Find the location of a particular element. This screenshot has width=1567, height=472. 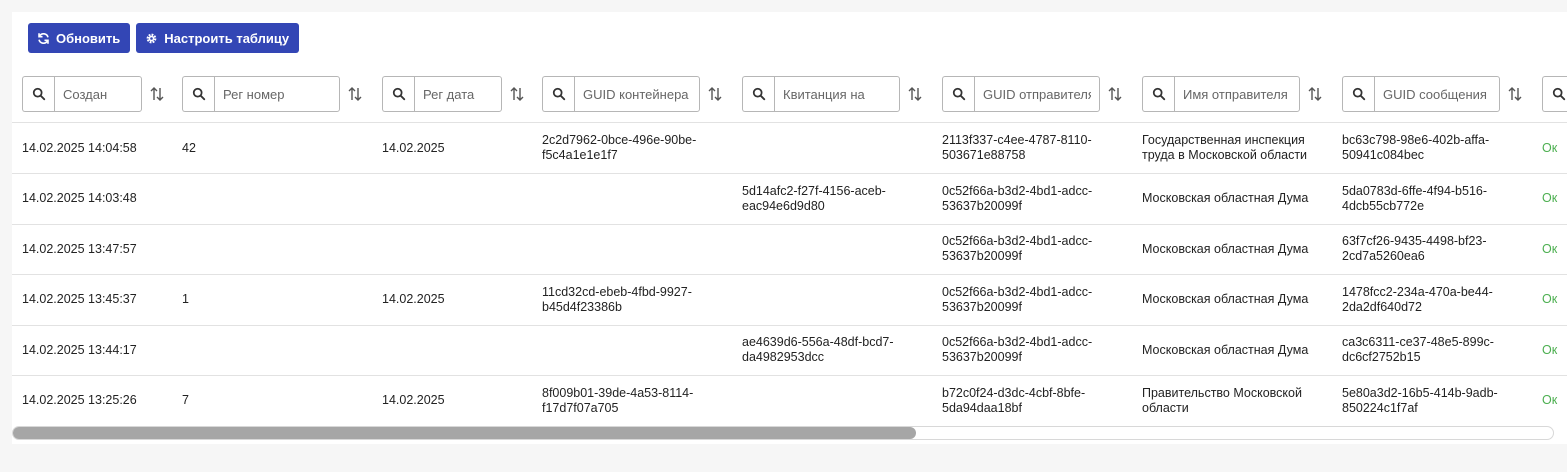

cell-line: 5da94daa18bf is located at coordinates (982, 407).